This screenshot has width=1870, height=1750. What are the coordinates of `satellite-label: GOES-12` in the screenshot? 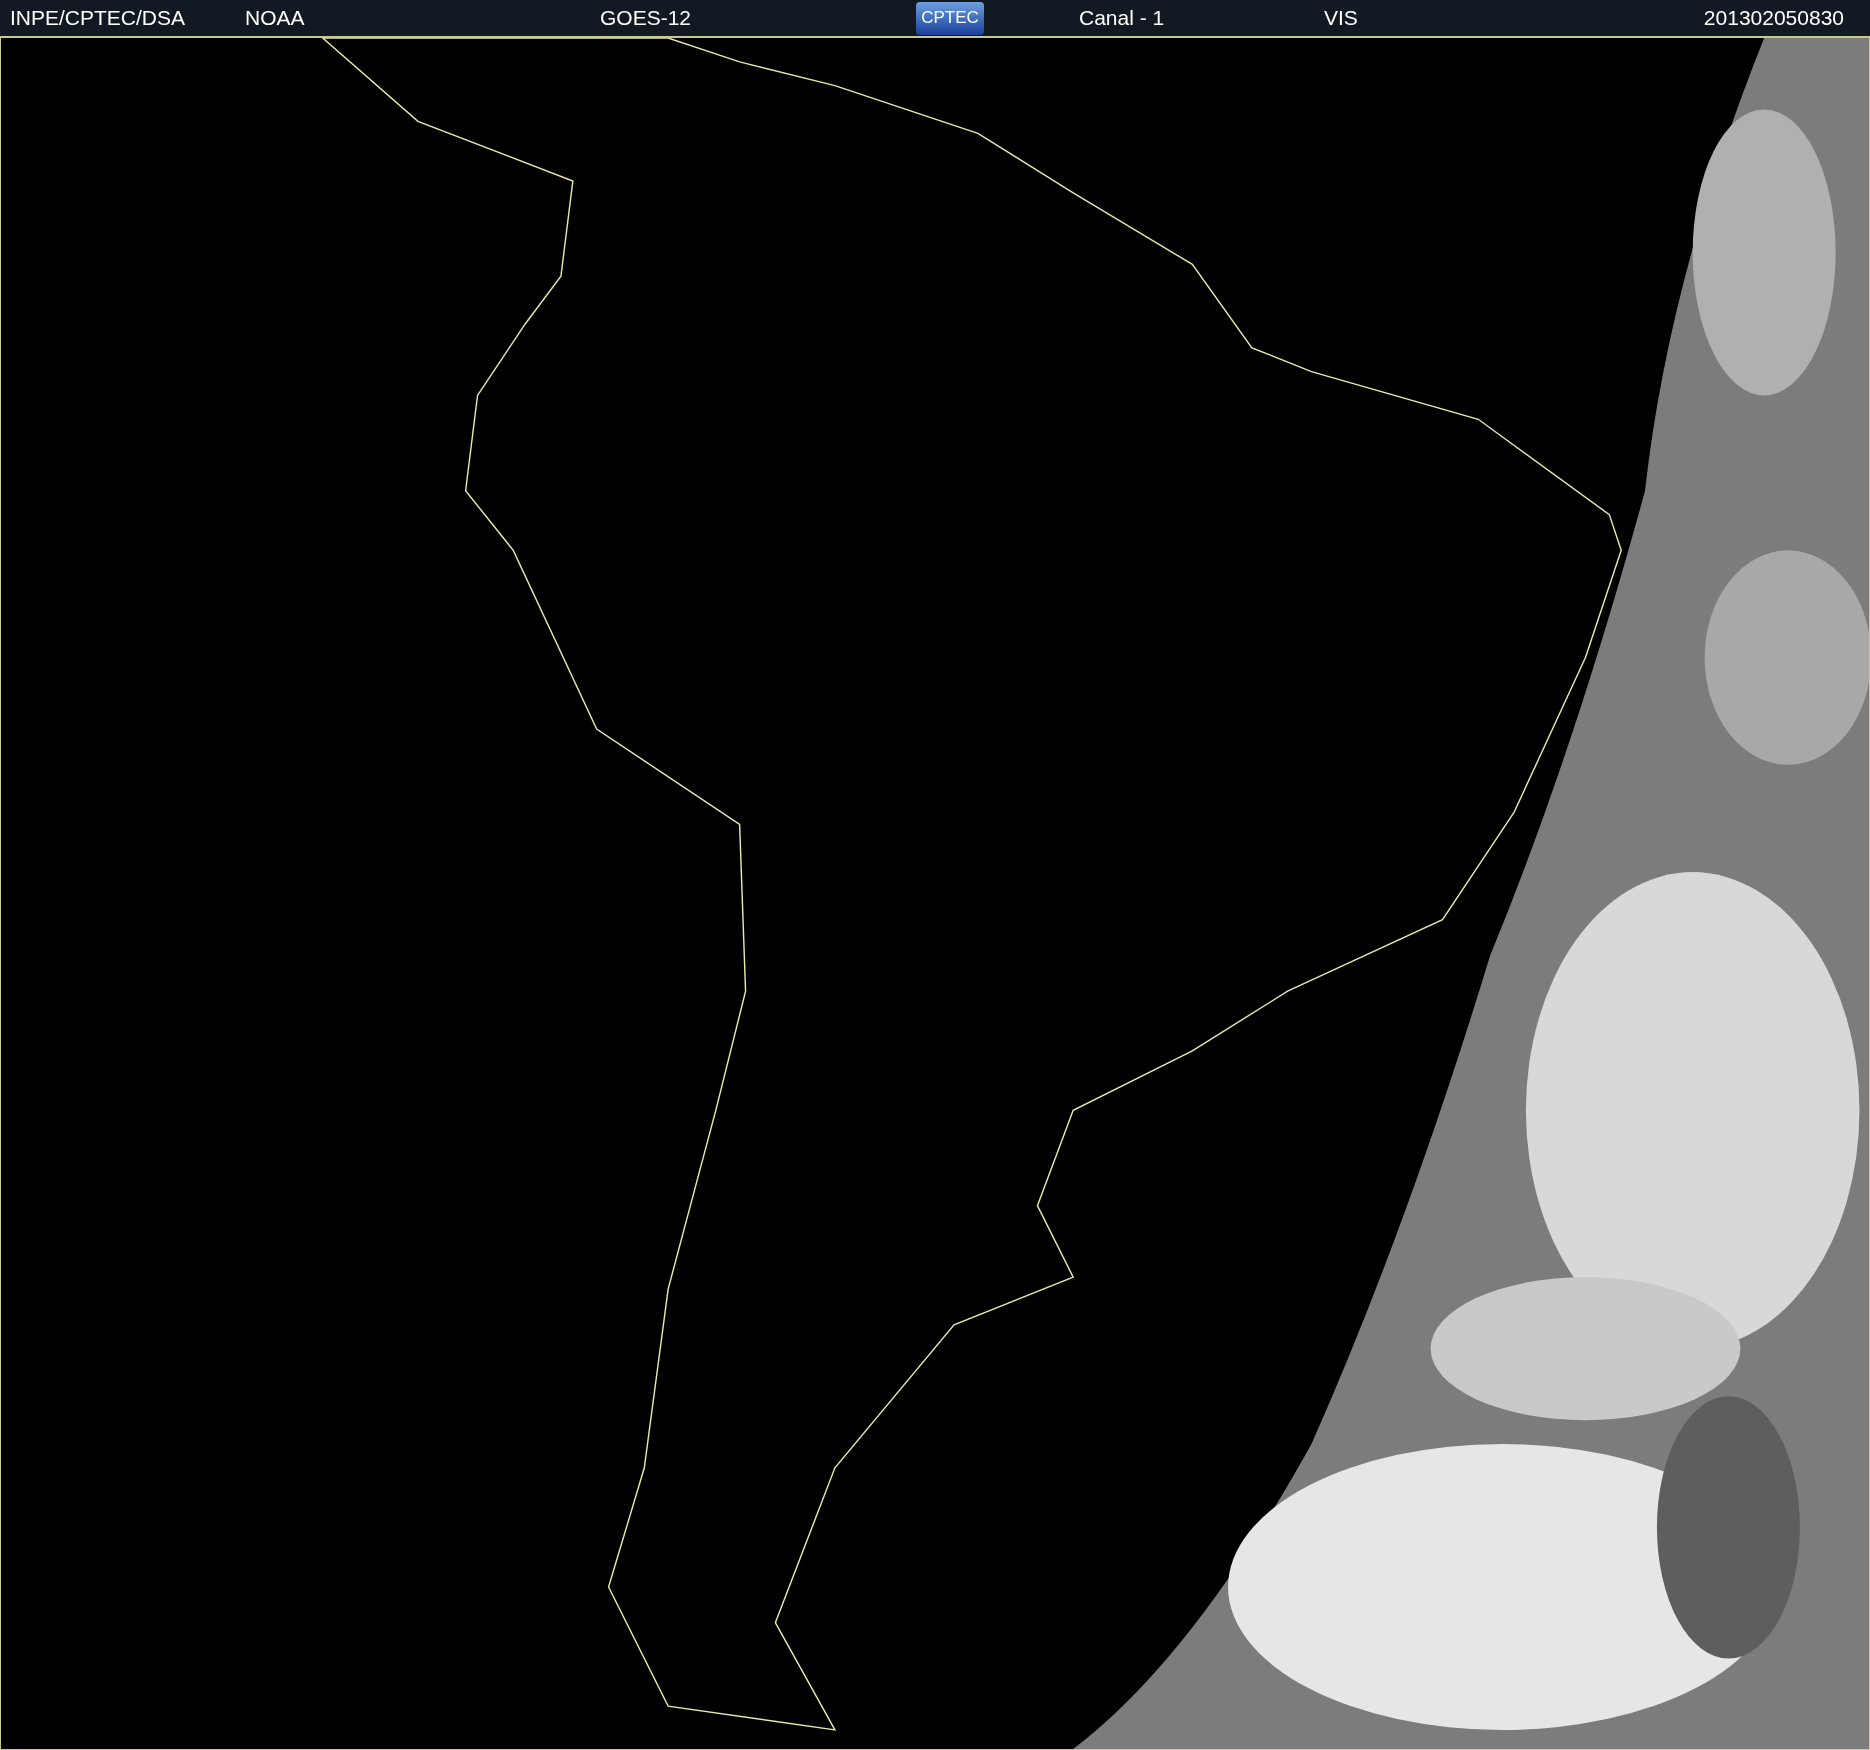 It's located at (646, 18).